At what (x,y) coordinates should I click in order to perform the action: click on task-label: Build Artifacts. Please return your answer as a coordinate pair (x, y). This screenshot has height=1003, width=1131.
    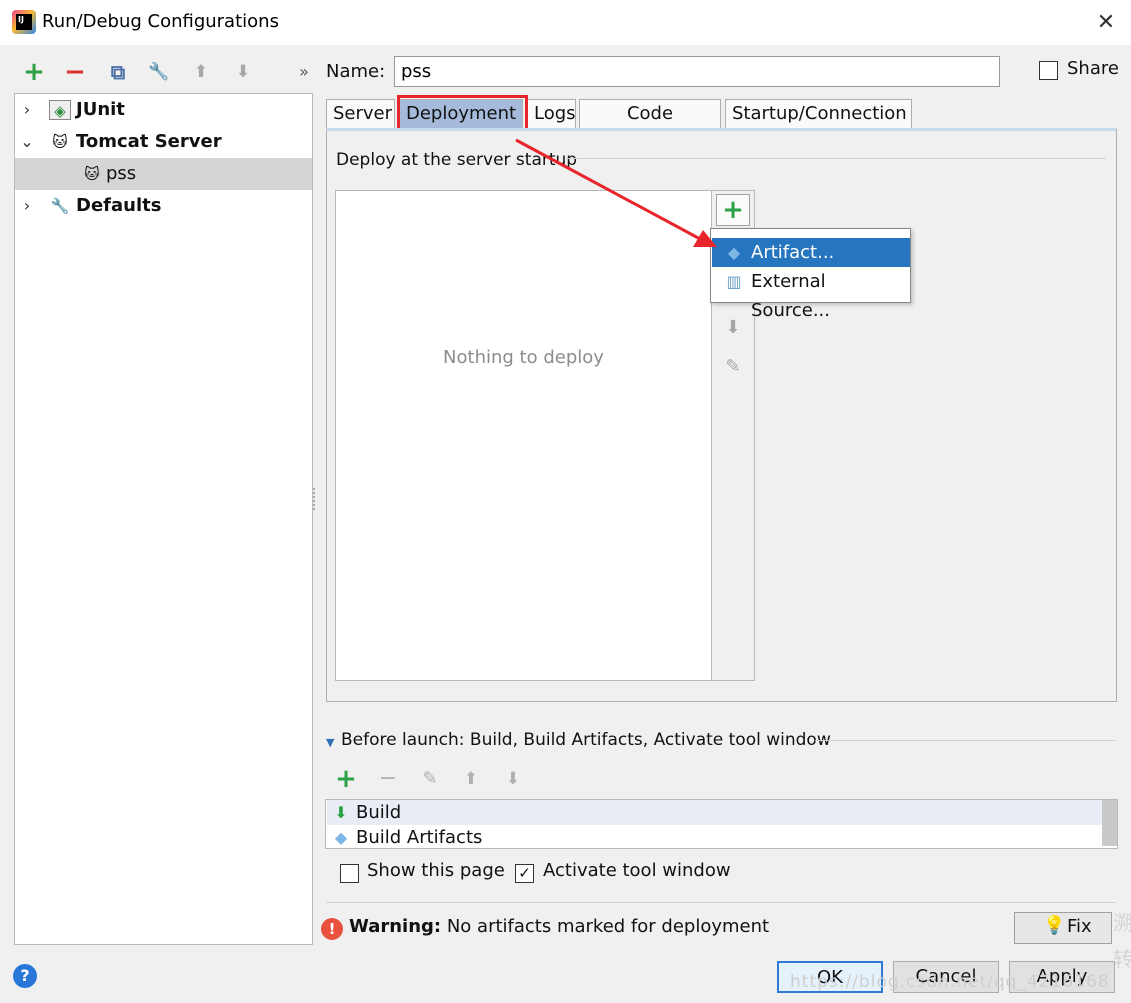
    Looking at the image, I should click on (419, 837).